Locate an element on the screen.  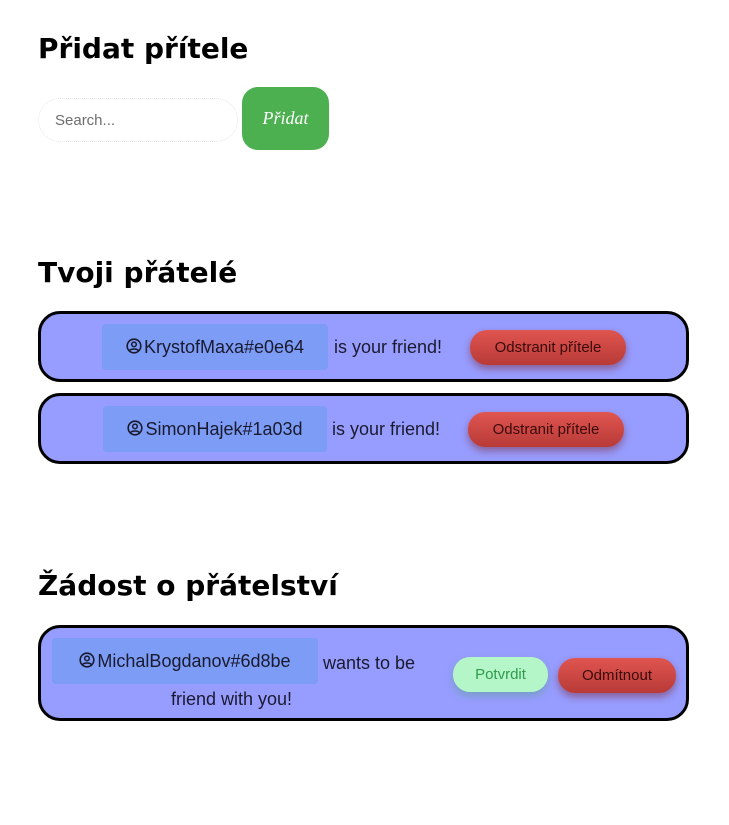
add-friend-button: Přidat is located at coordinates (285, 118).